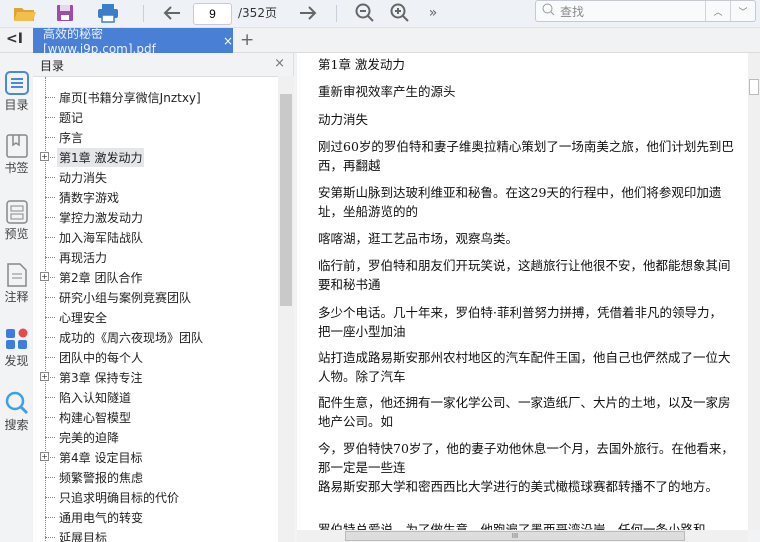  I want to click on toc-item: 完美的迫降, so click(155, 437).